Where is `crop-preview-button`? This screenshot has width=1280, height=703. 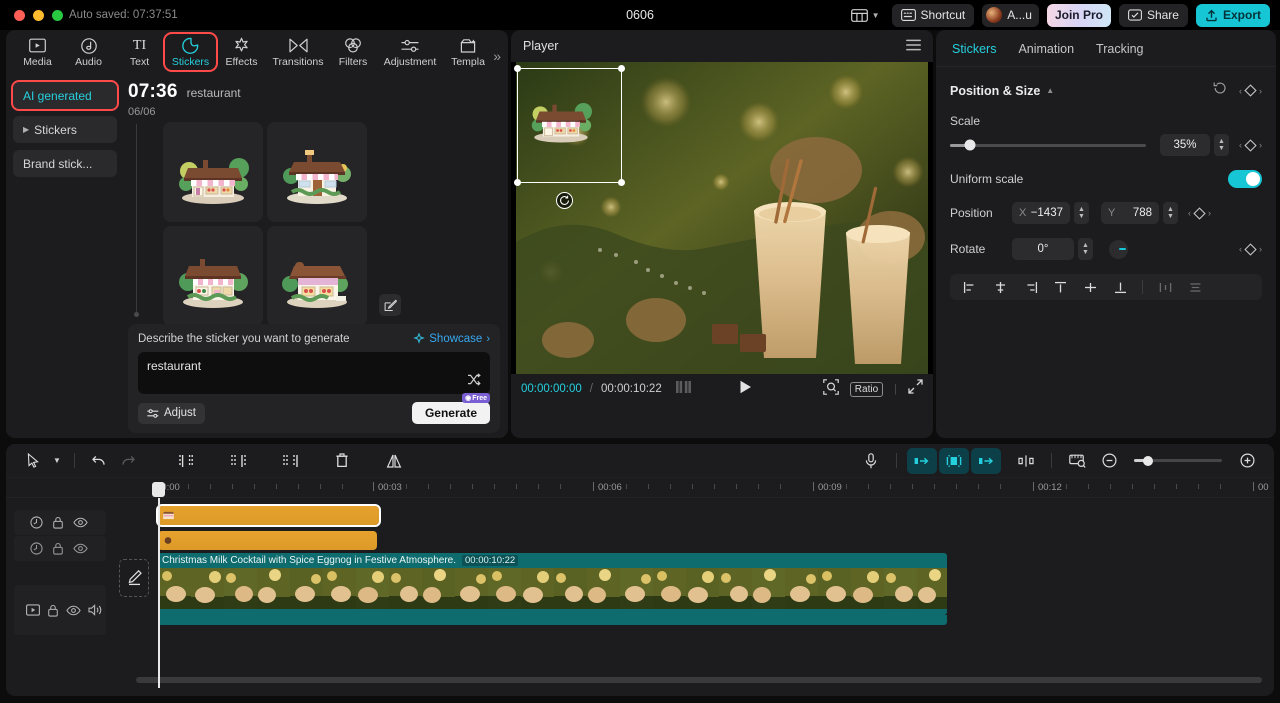 crop-preview-button is located at coordinates (1077, 461).